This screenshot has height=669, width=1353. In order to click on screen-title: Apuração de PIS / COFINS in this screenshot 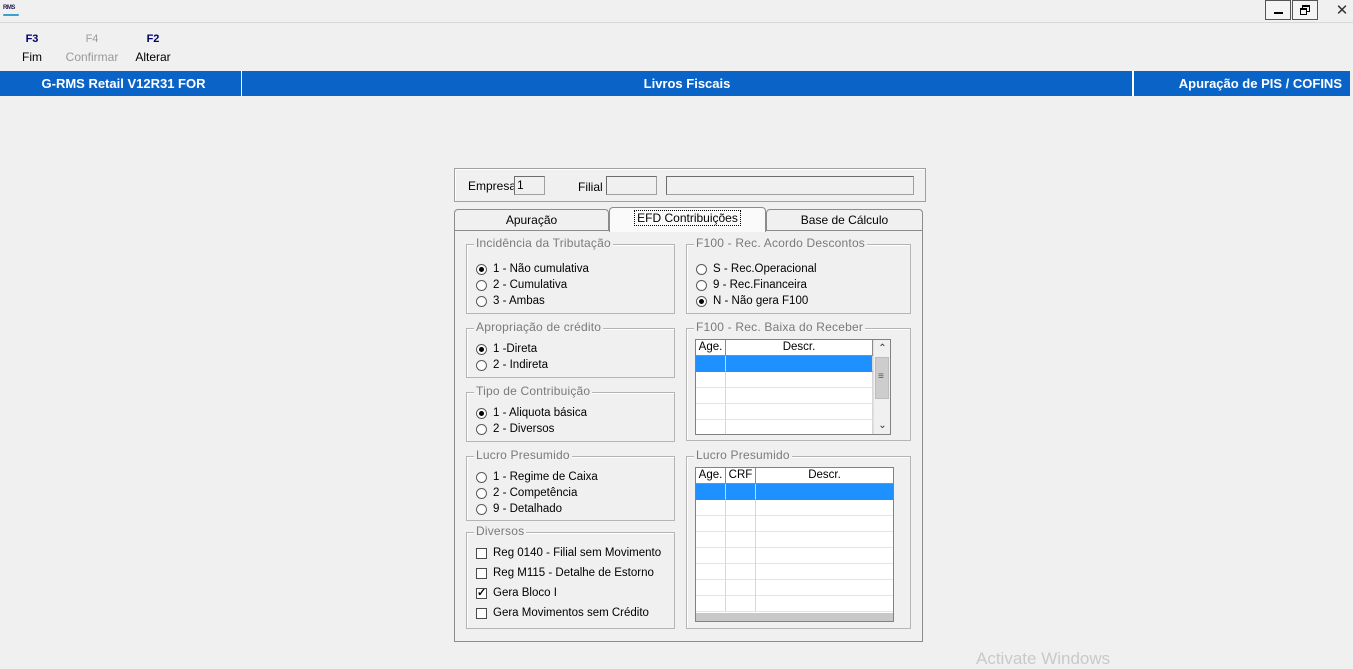, I will do `click(1241, 83)`.